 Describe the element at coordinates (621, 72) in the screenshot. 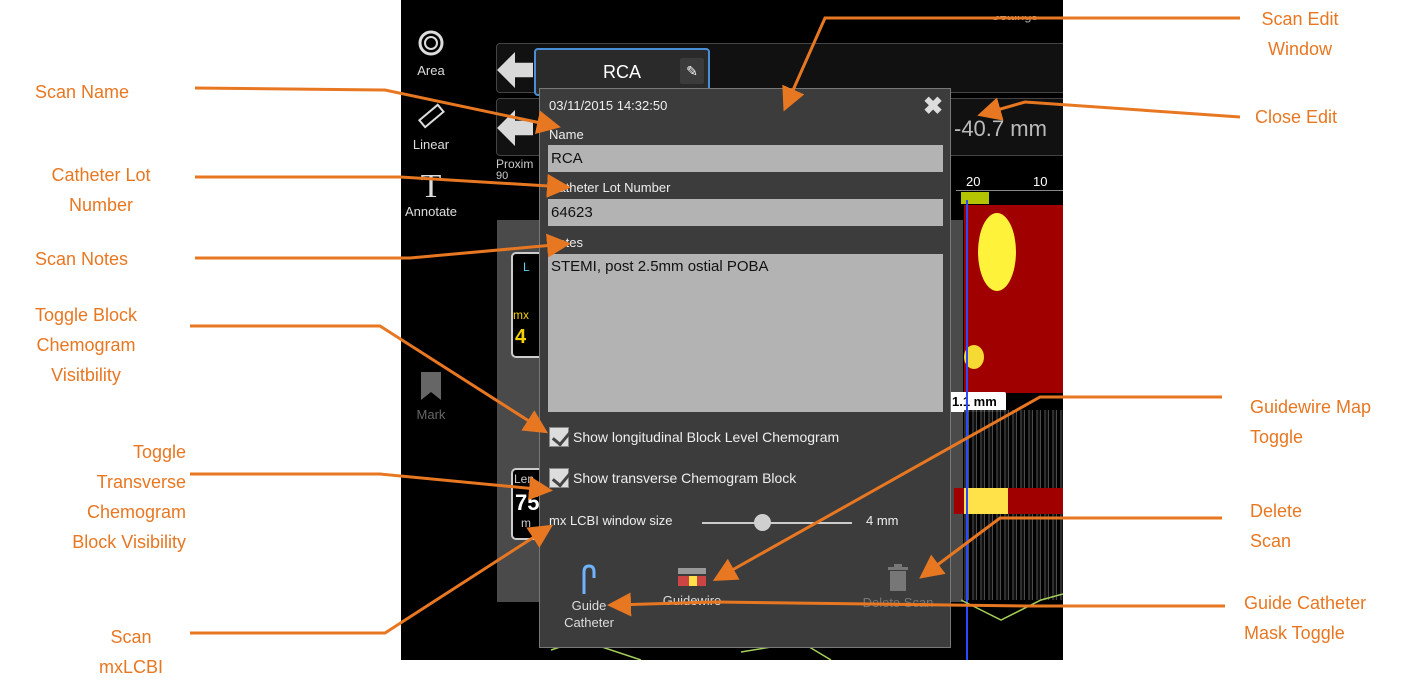

I see `scan-tab-label: RCA` at that location.